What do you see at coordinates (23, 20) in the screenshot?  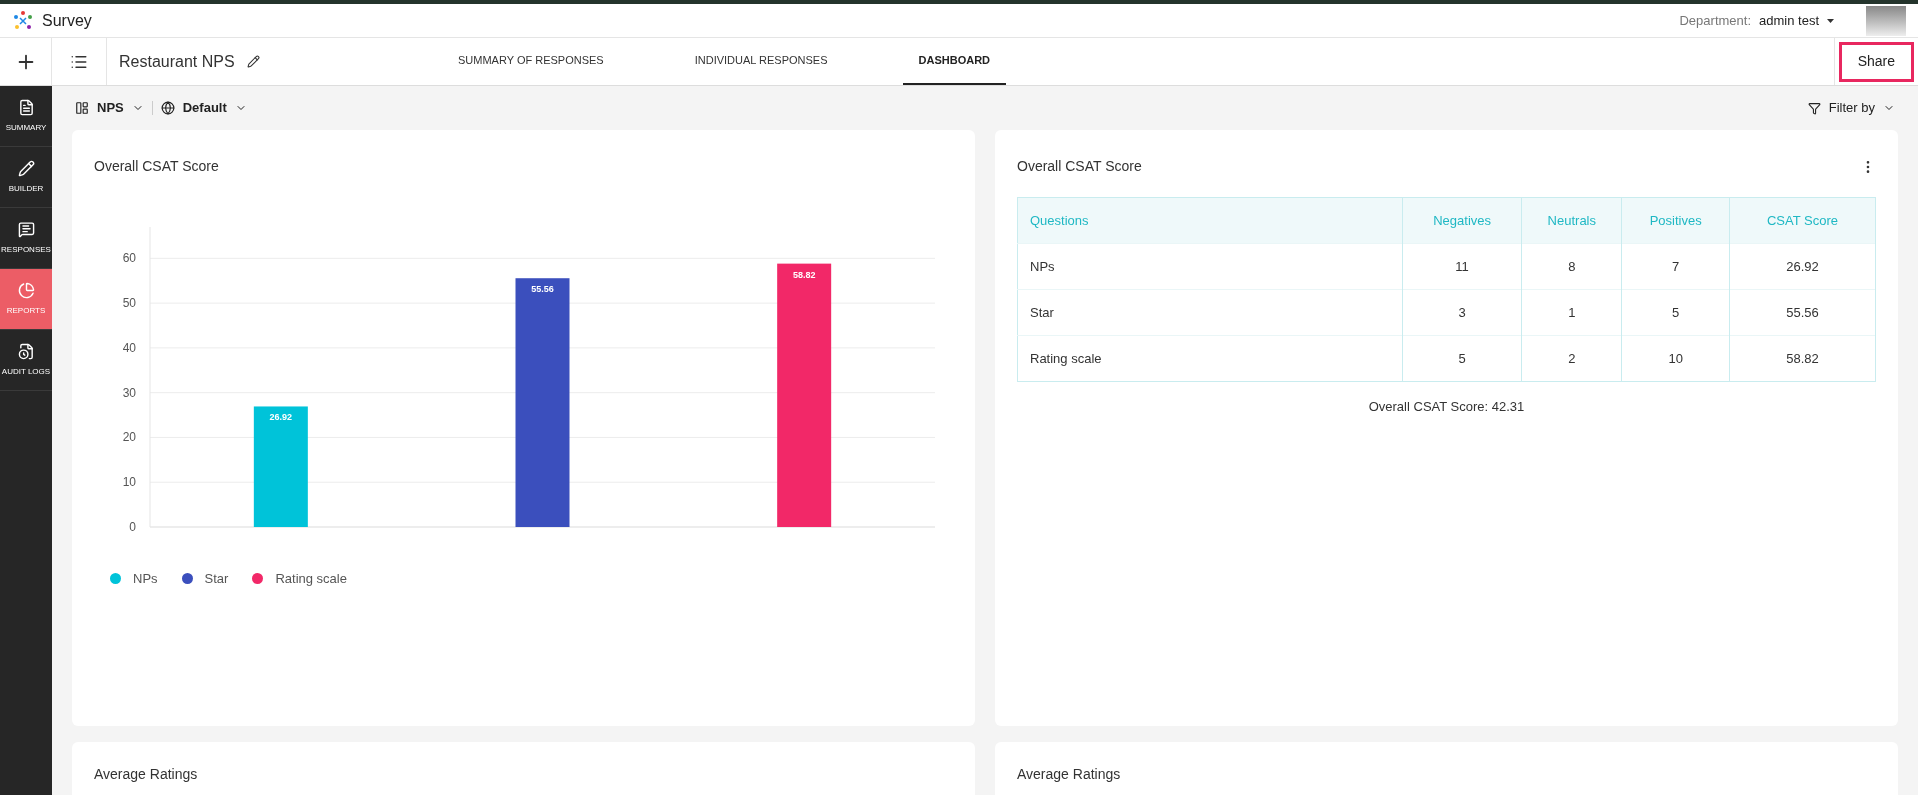 I see `logo-icon` at bounding box center [23, 20].